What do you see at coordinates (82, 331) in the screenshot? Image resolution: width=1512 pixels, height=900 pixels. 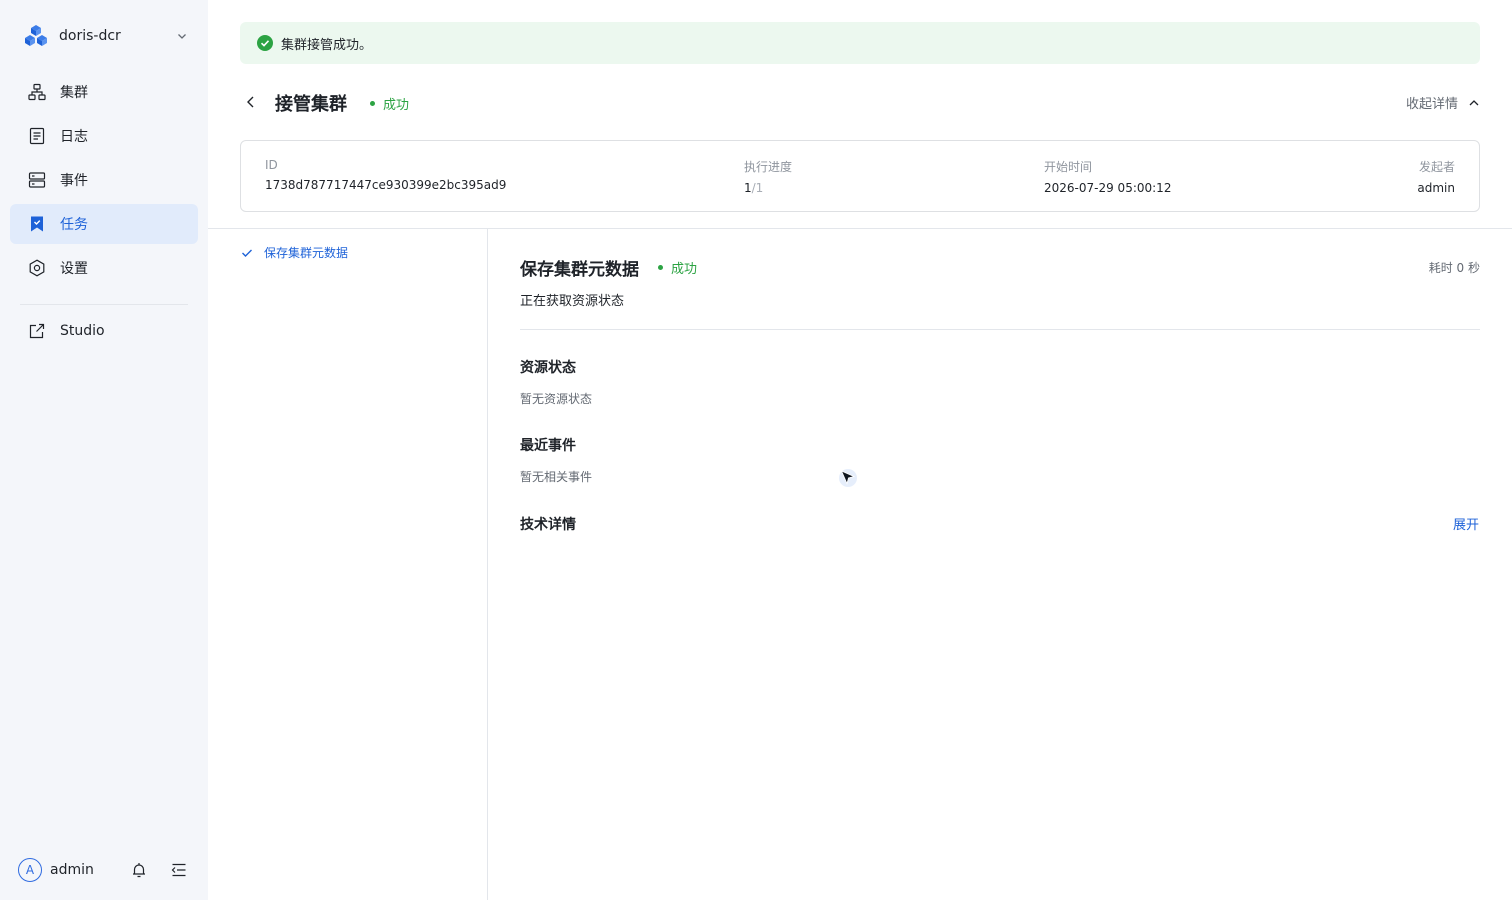 I see `sidebar-item-label: Studio` at bounding box center [82, 331].